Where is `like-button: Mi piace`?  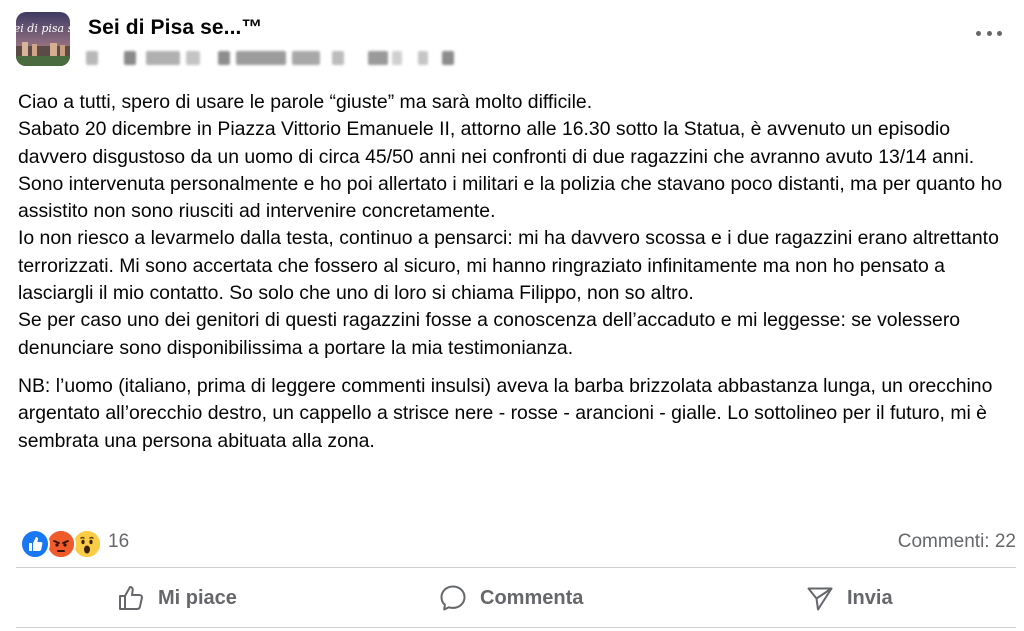
like-button: Mi piace is located at coordinates (176, 598).